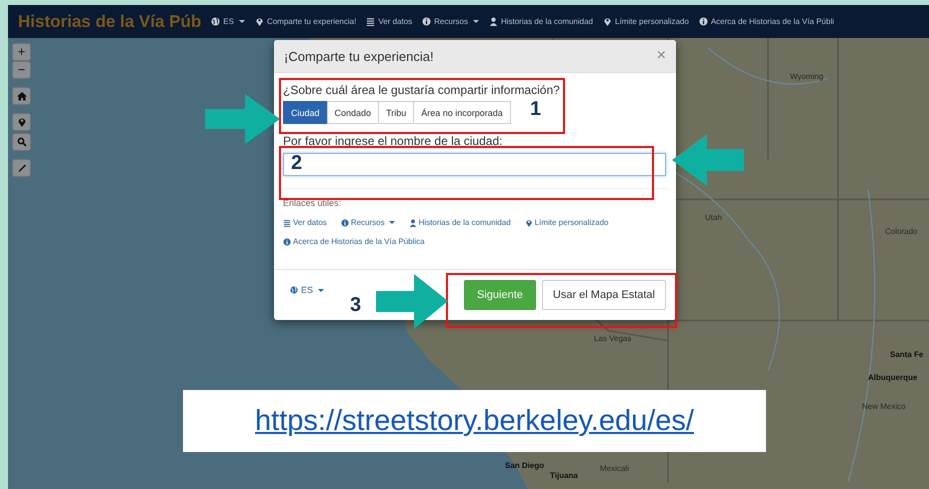  What do you see at coordinates (305, 112) in the screenshot?
I see `area-option-button: Ciudad` at bounding box center [305, 112].